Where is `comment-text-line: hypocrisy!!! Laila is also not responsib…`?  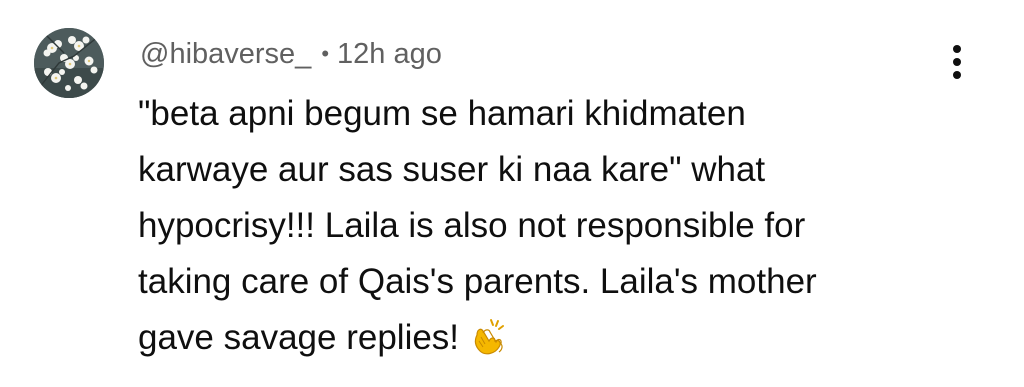
comment-text-line: hypocrisy!!! Laila is also not responsib… is located at coordinates (472, 225).